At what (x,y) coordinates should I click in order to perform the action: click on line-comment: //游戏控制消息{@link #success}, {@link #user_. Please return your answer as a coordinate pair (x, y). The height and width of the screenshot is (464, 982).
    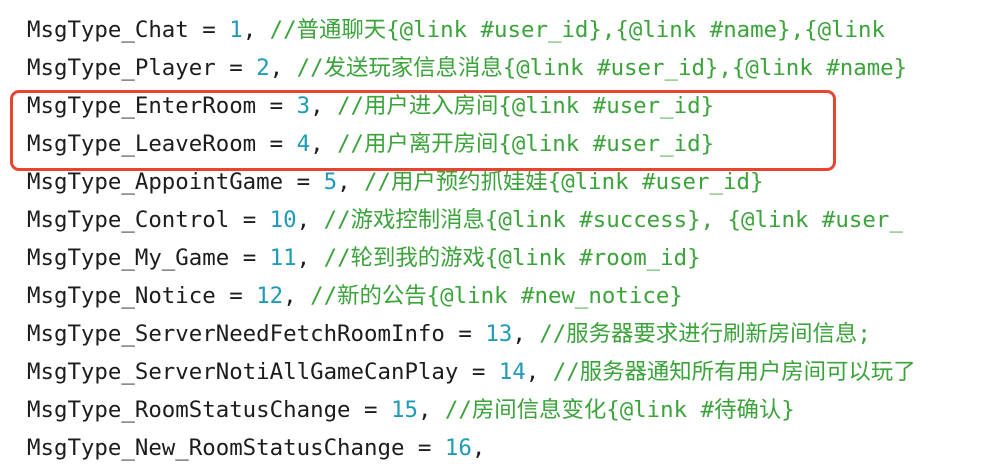
    Looking at the image, I should click on (613, 220).